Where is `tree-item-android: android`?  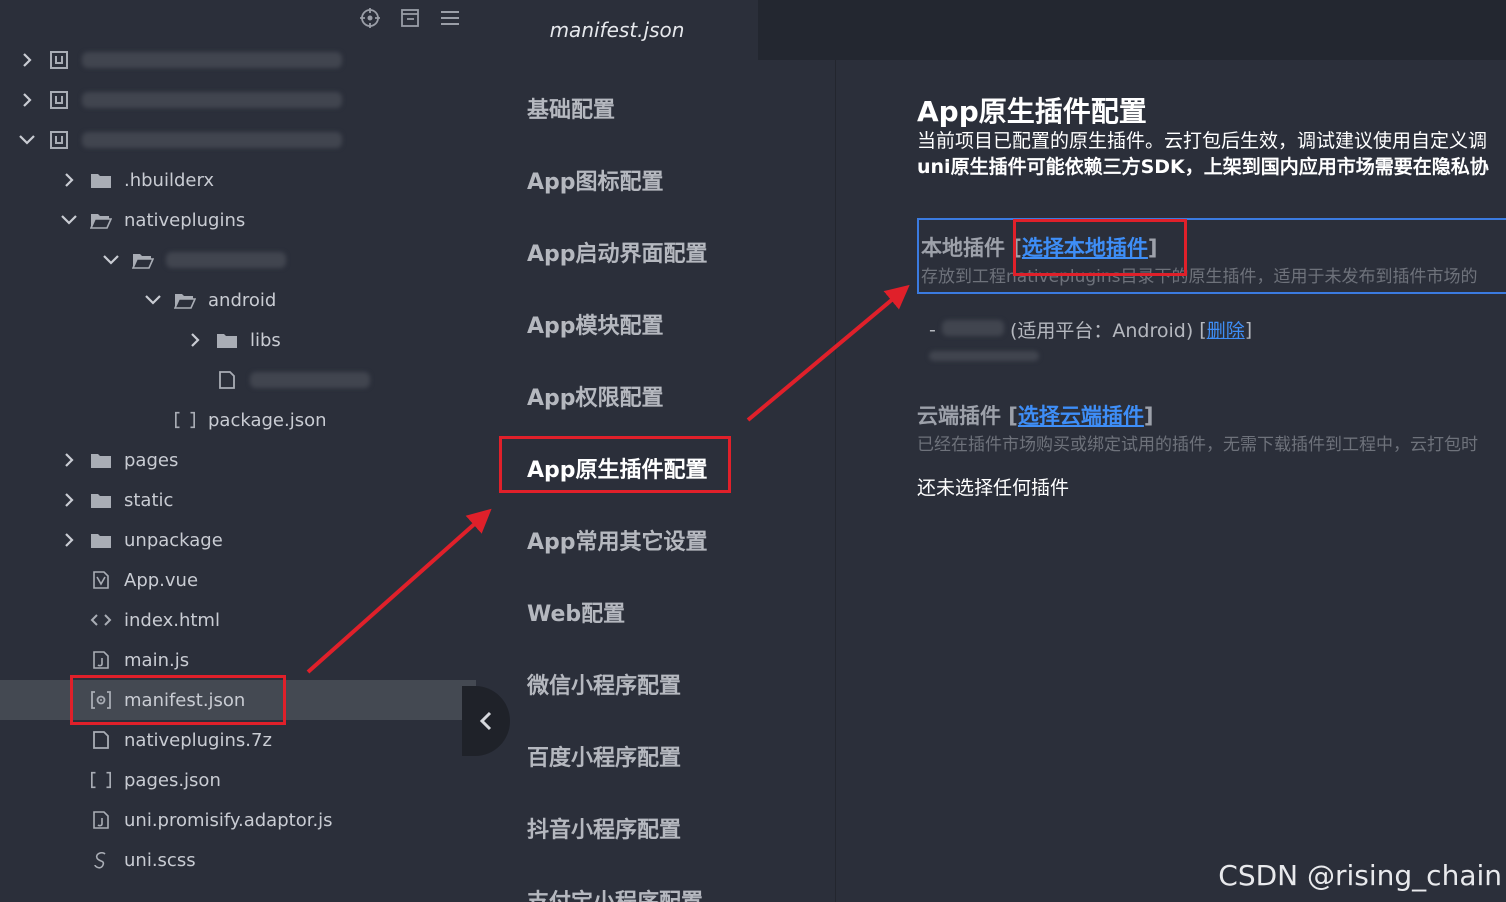 tree-item-android: android is located at coordinates (238, 300).